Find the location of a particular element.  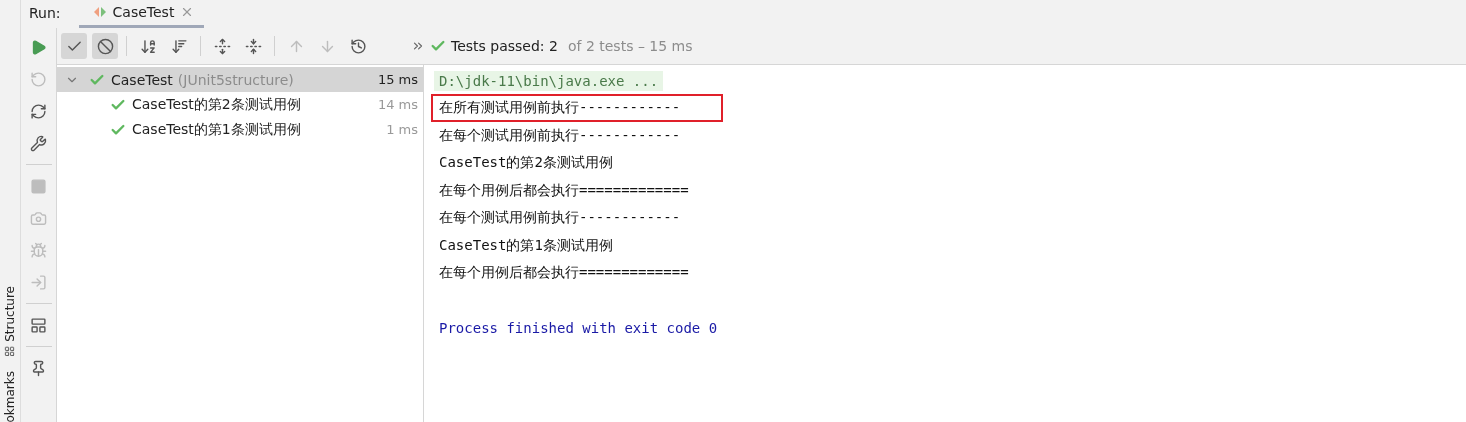

test-summary: Tests passed: 2 is located at coordinates (504, 46).